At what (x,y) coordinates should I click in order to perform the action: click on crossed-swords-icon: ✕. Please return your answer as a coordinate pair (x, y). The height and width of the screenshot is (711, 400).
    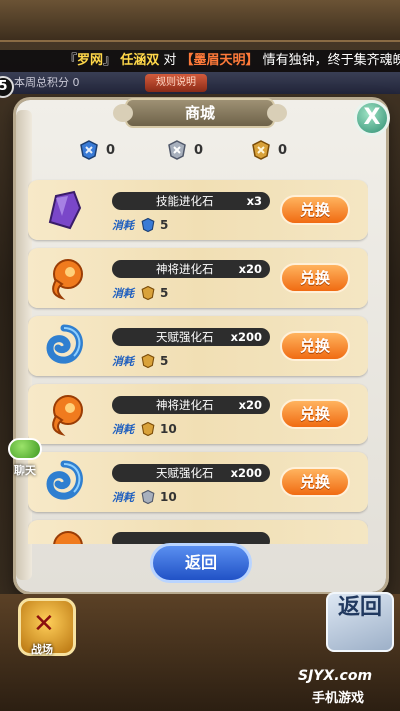
    Looking at the image, I should click on (44, 624).